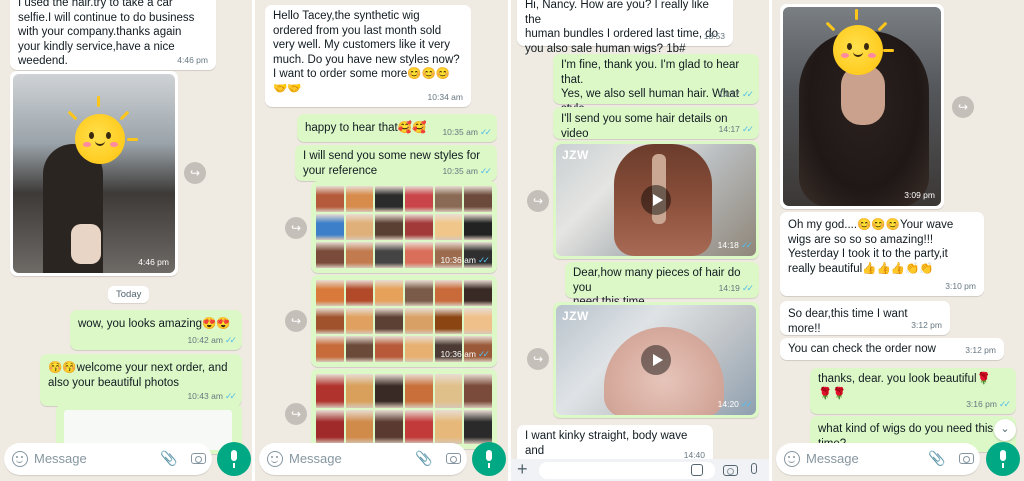  I want to click on scroll-down-icon: ⌄, so click(1005, 430).